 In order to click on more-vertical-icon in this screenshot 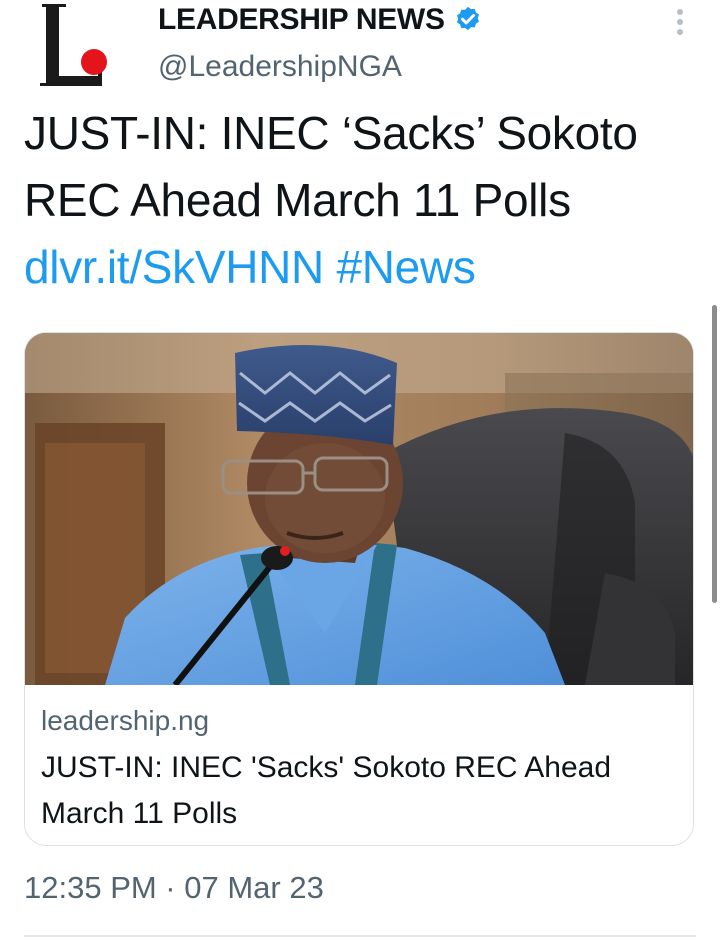, I will do `click(680, 22)`.